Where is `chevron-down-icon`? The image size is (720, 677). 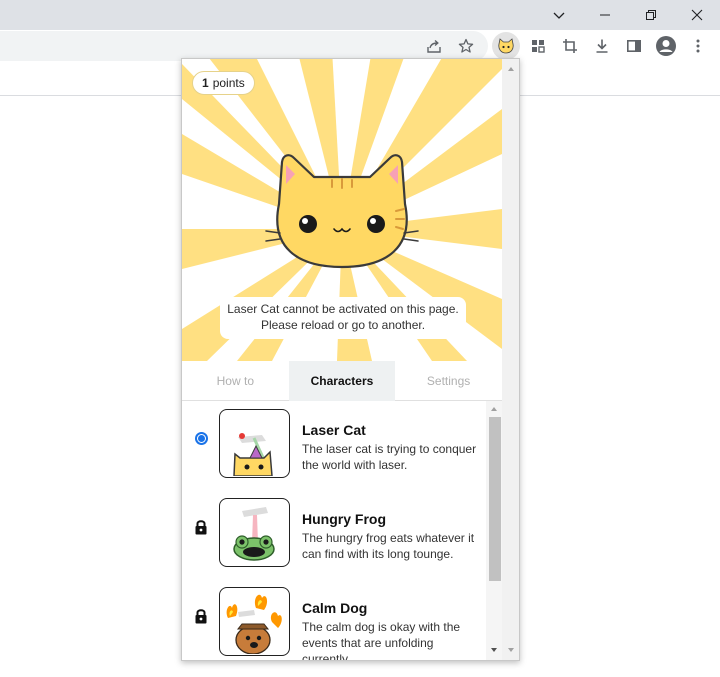 chevron-down-icon is located at coordinates (559, 15).